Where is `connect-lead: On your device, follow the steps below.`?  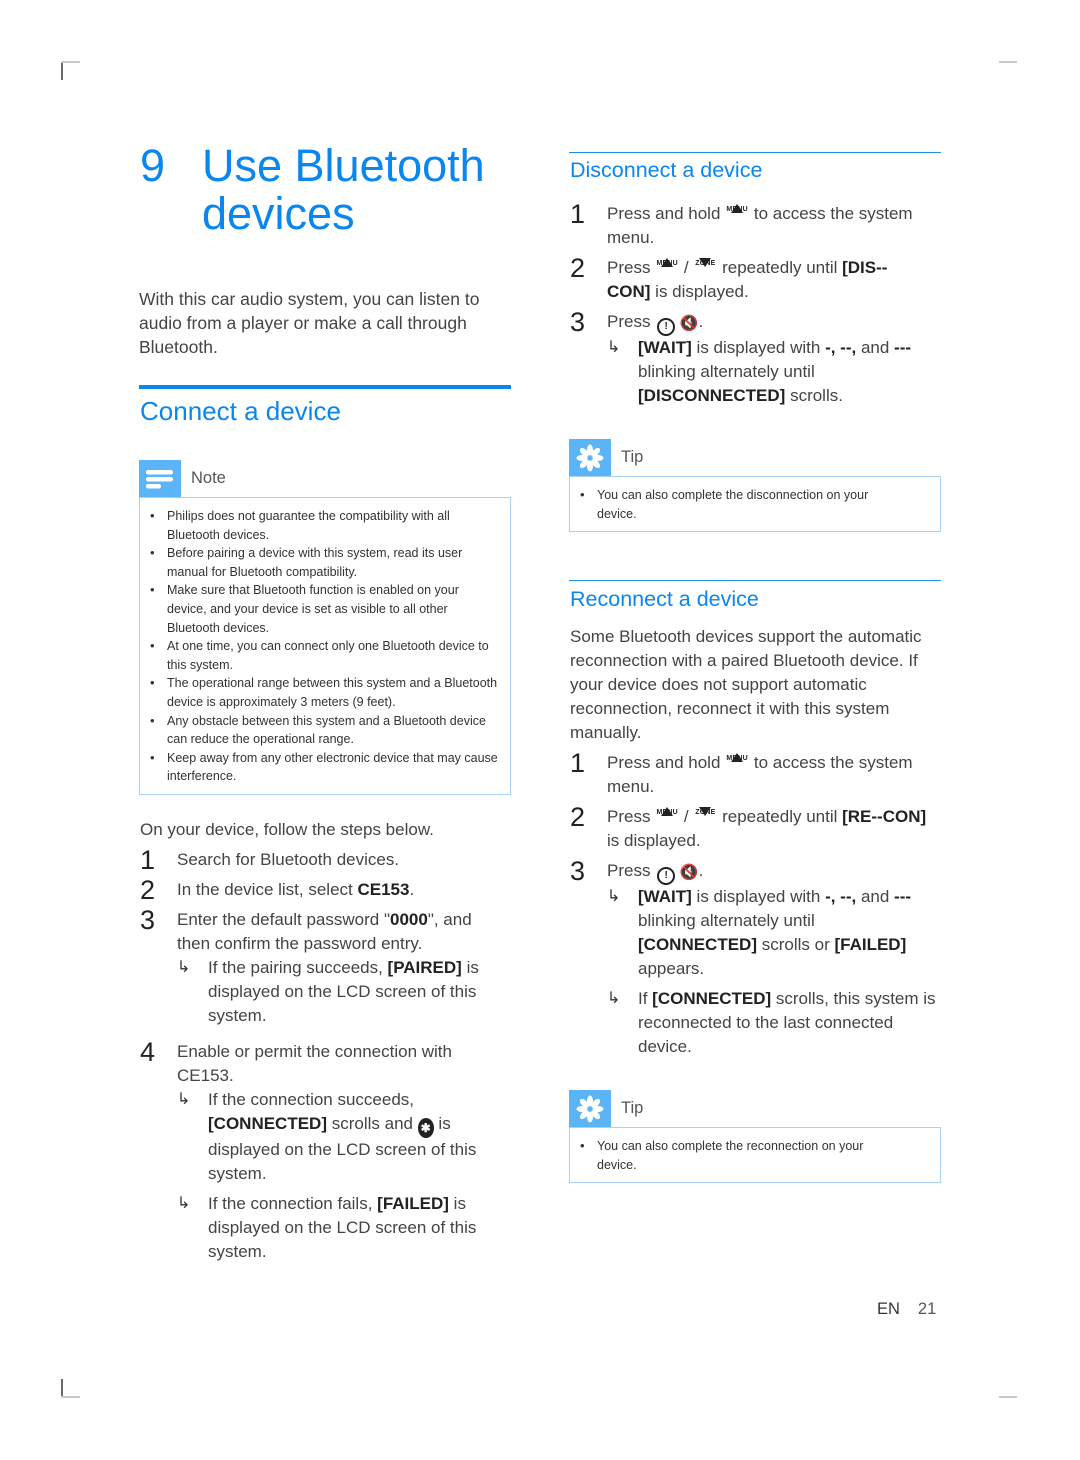 connect-lead: On your device, follow the steps below. is located at coordinates (287, 829).